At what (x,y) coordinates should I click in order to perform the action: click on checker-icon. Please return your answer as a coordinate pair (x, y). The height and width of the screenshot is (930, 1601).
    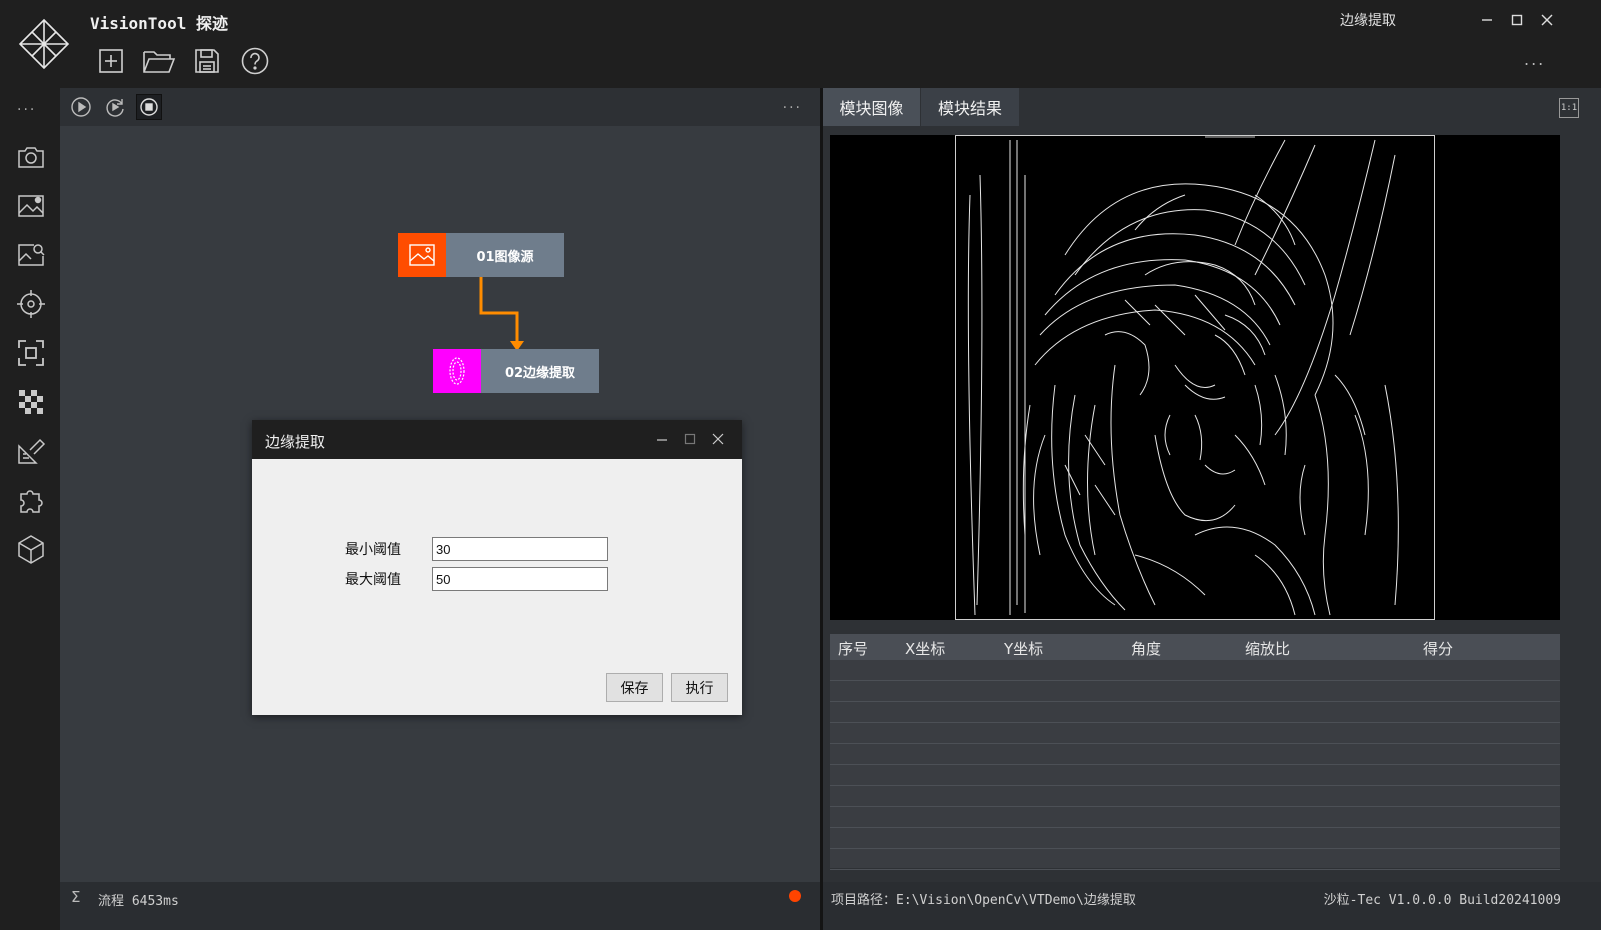
    Looking at the image, I should click on (31, 402).